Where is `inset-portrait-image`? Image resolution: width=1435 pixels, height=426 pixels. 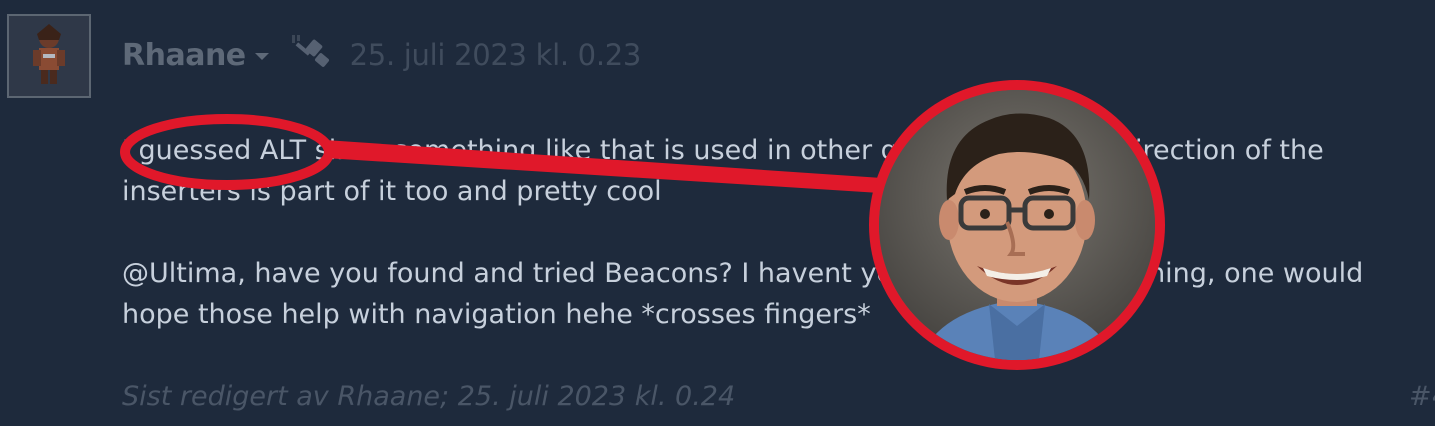 inset-portrait-image is located at coordinates (1017, 225).